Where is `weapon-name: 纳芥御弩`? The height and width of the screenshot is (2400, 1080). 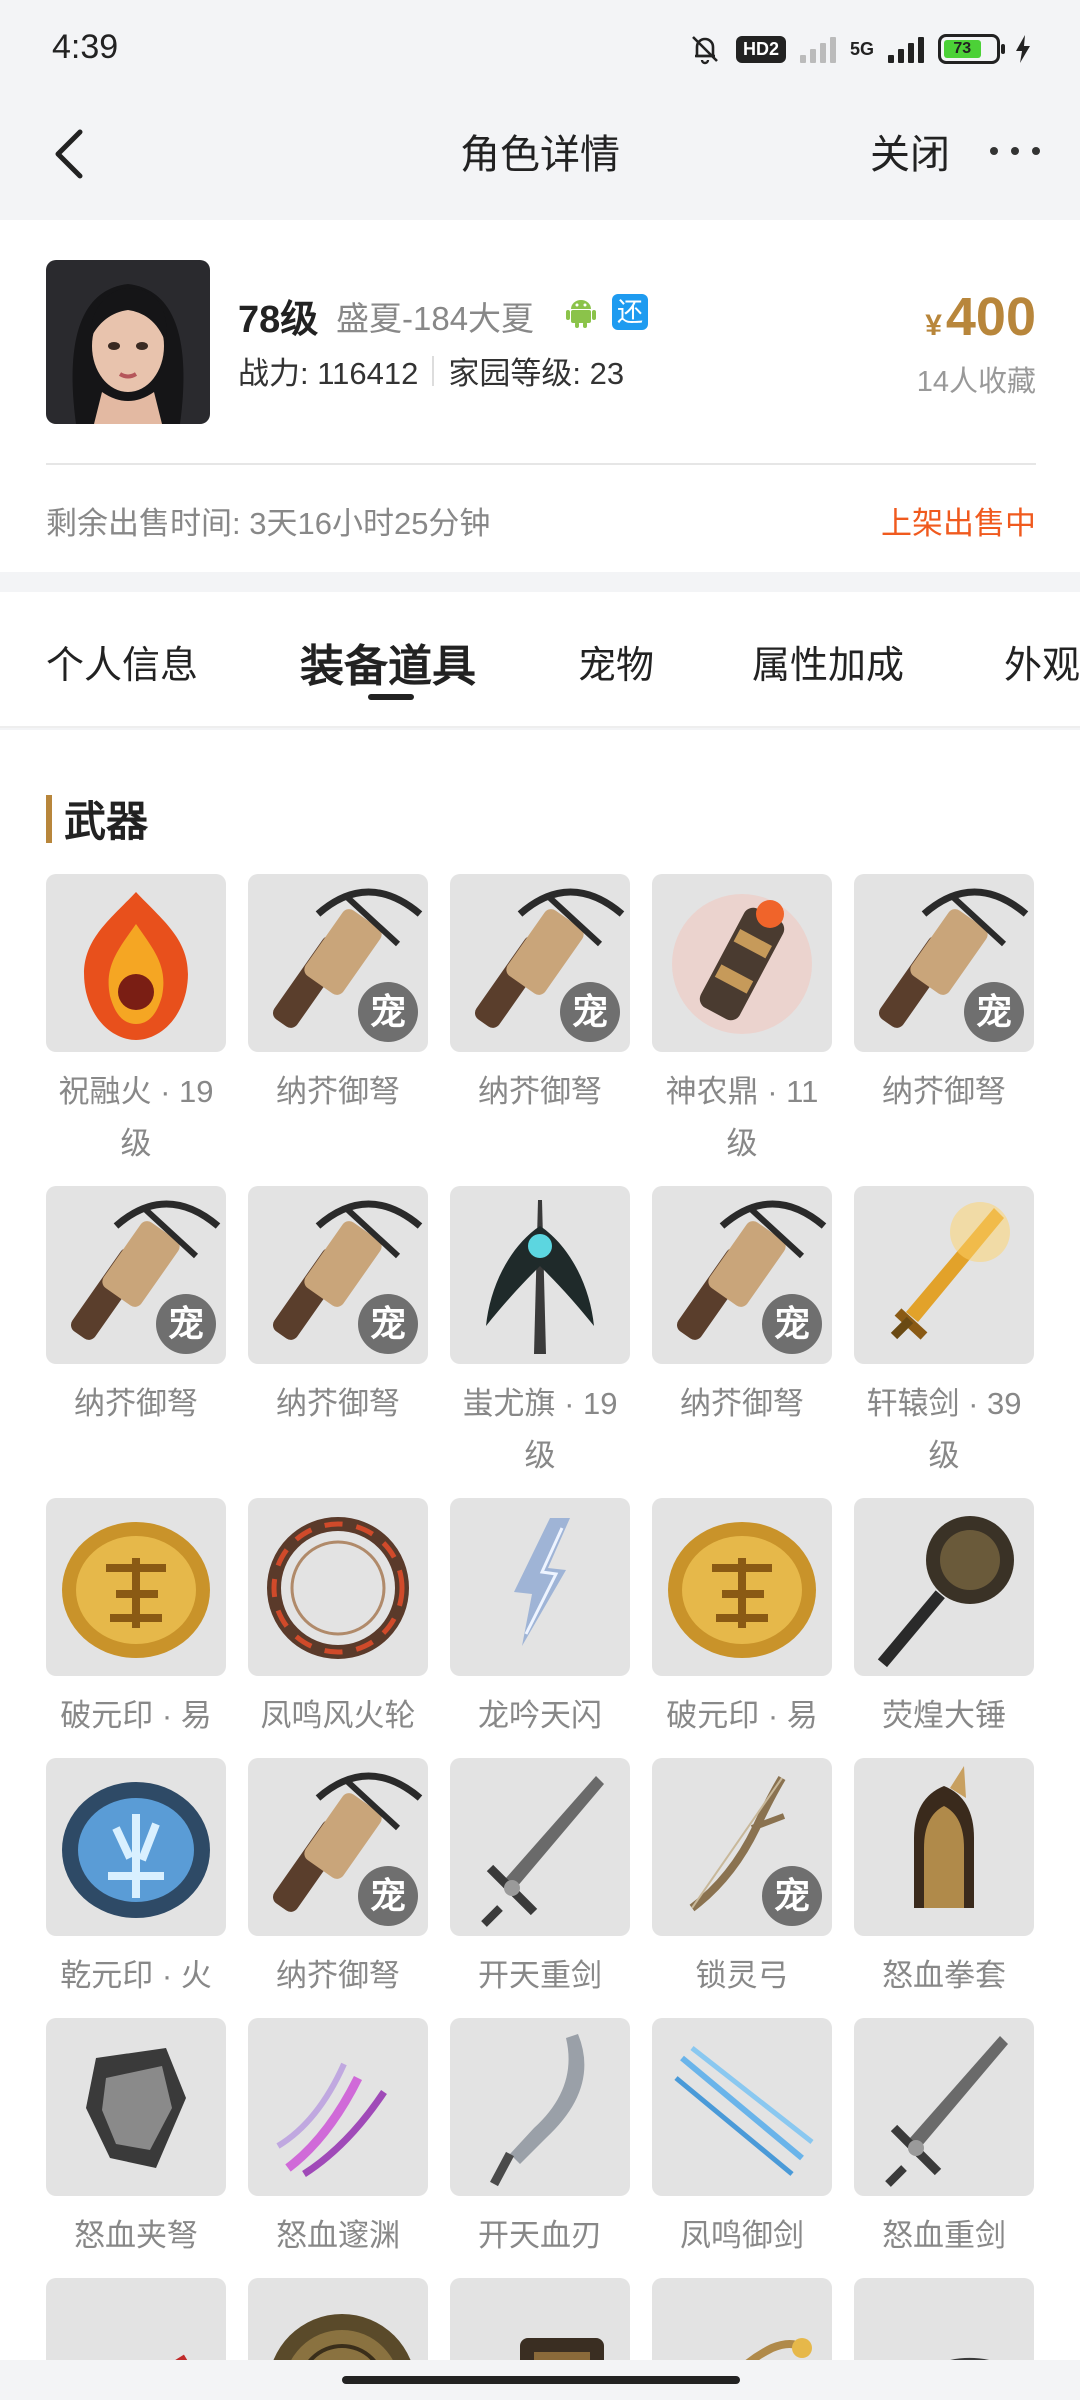 weapon-name: 纳芥御弩 is located at coordinates (136, 1403).